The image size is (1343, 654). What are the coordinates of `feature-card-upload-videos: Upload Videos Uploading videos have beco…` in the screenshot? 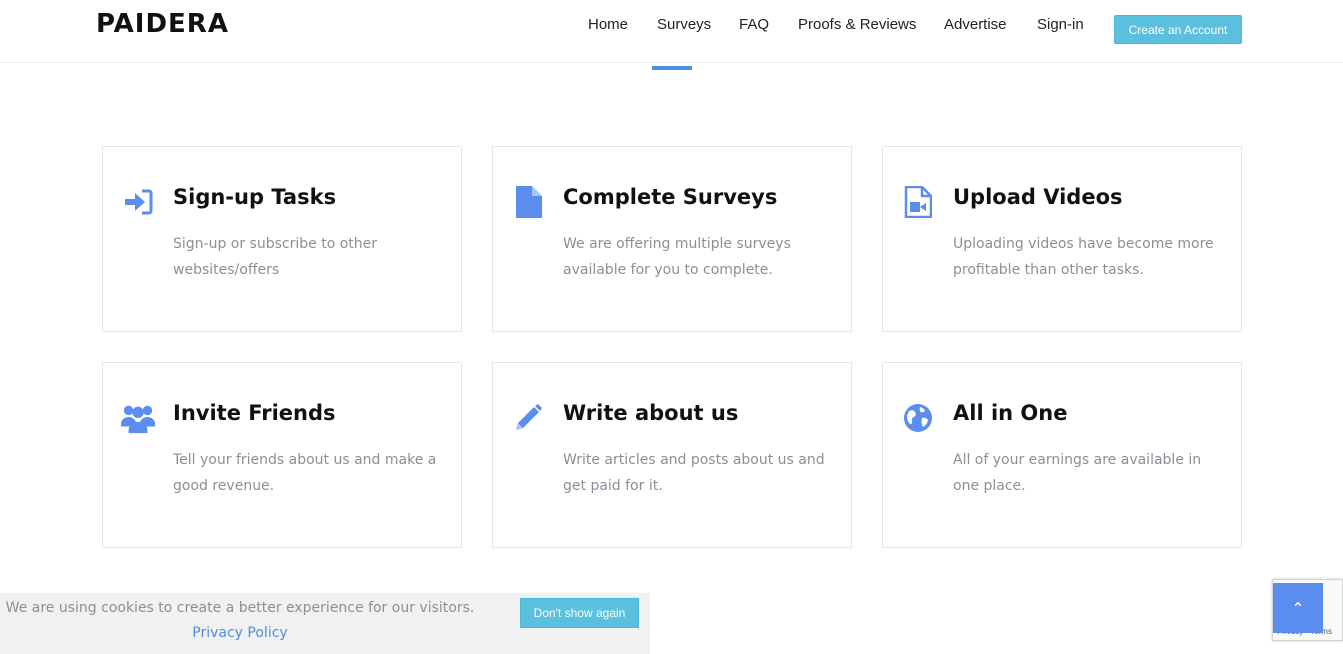 It's located at (1062, 239).